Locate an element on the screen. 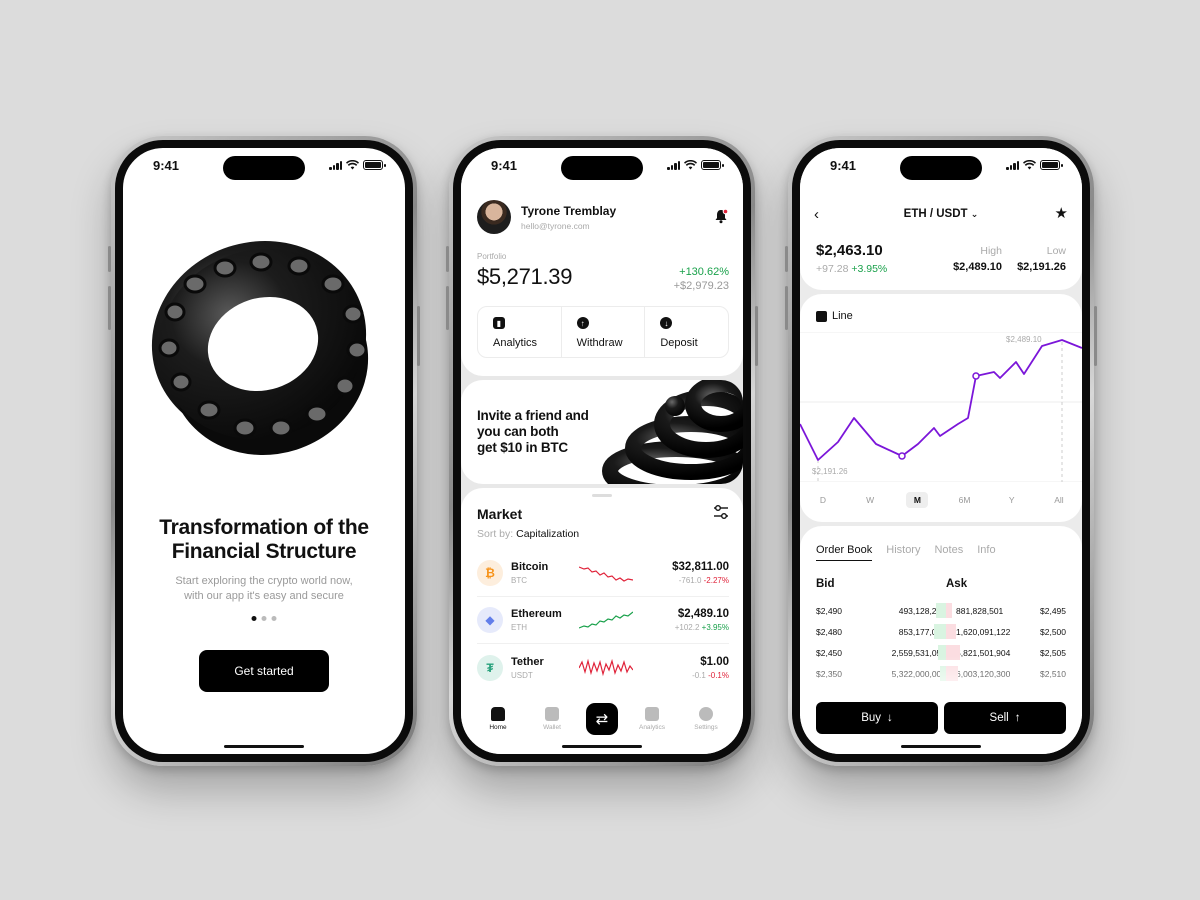  order-row: $2,480 853,177,018 1,620,091,122 $2,500 is located at coordinates (941, 631).